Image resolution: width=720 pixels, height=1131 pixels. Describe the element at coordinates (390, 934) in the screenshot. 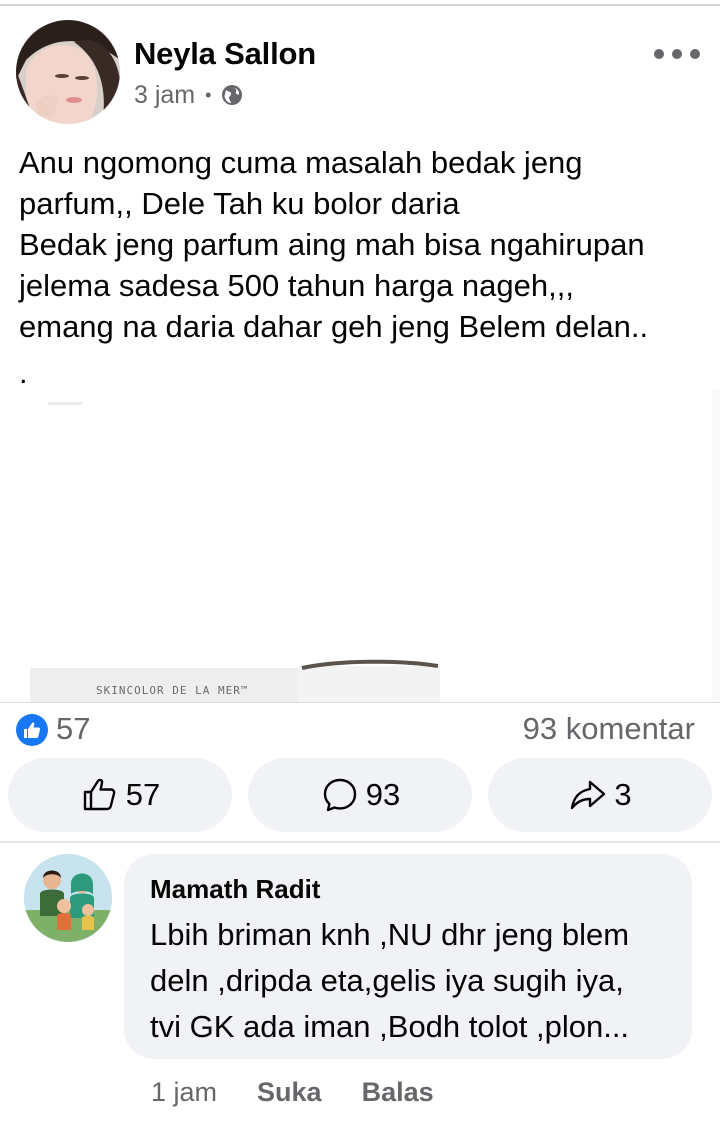

I see `comment-text-line: Lbih briman knh ,NU dhr jeng blem` at that location.